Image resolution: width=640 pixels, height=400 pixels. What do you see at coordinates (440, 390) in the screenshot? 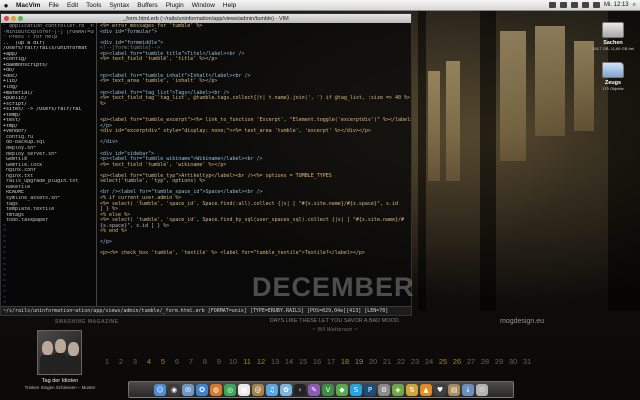
I see `activity-icon: ♥` at bounding box center [440, 390].